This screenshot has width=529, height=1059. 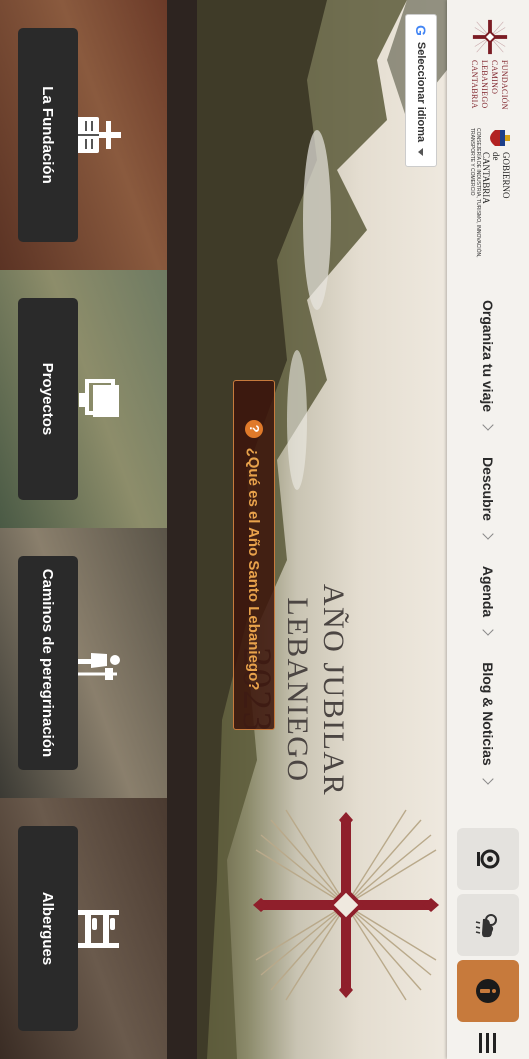 I want to click on card-label: Albergues, so click(x=48, y=928).